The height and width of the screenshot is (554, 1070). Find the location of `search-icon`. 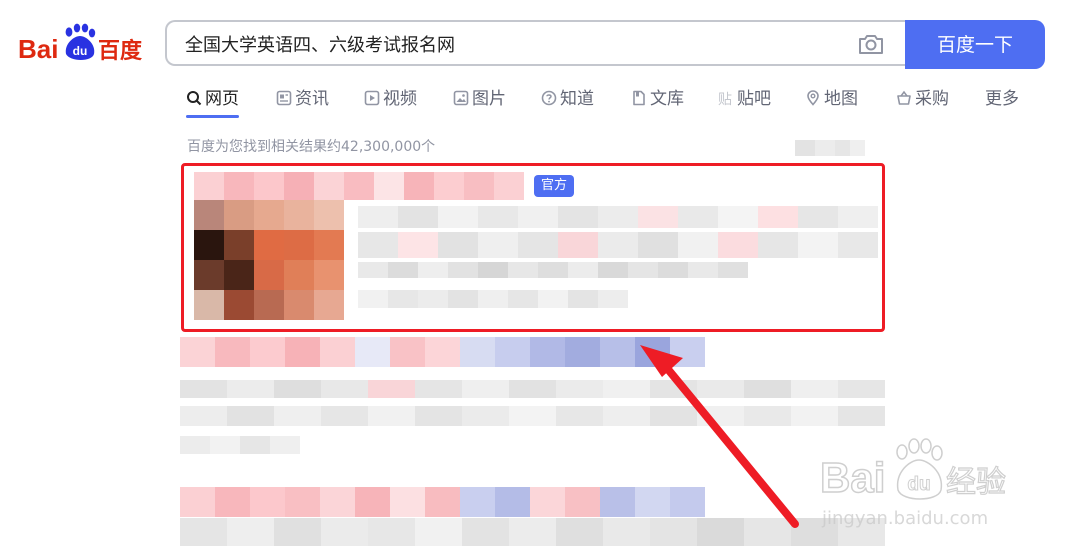

search-icon is located at coordinates (194, 98).